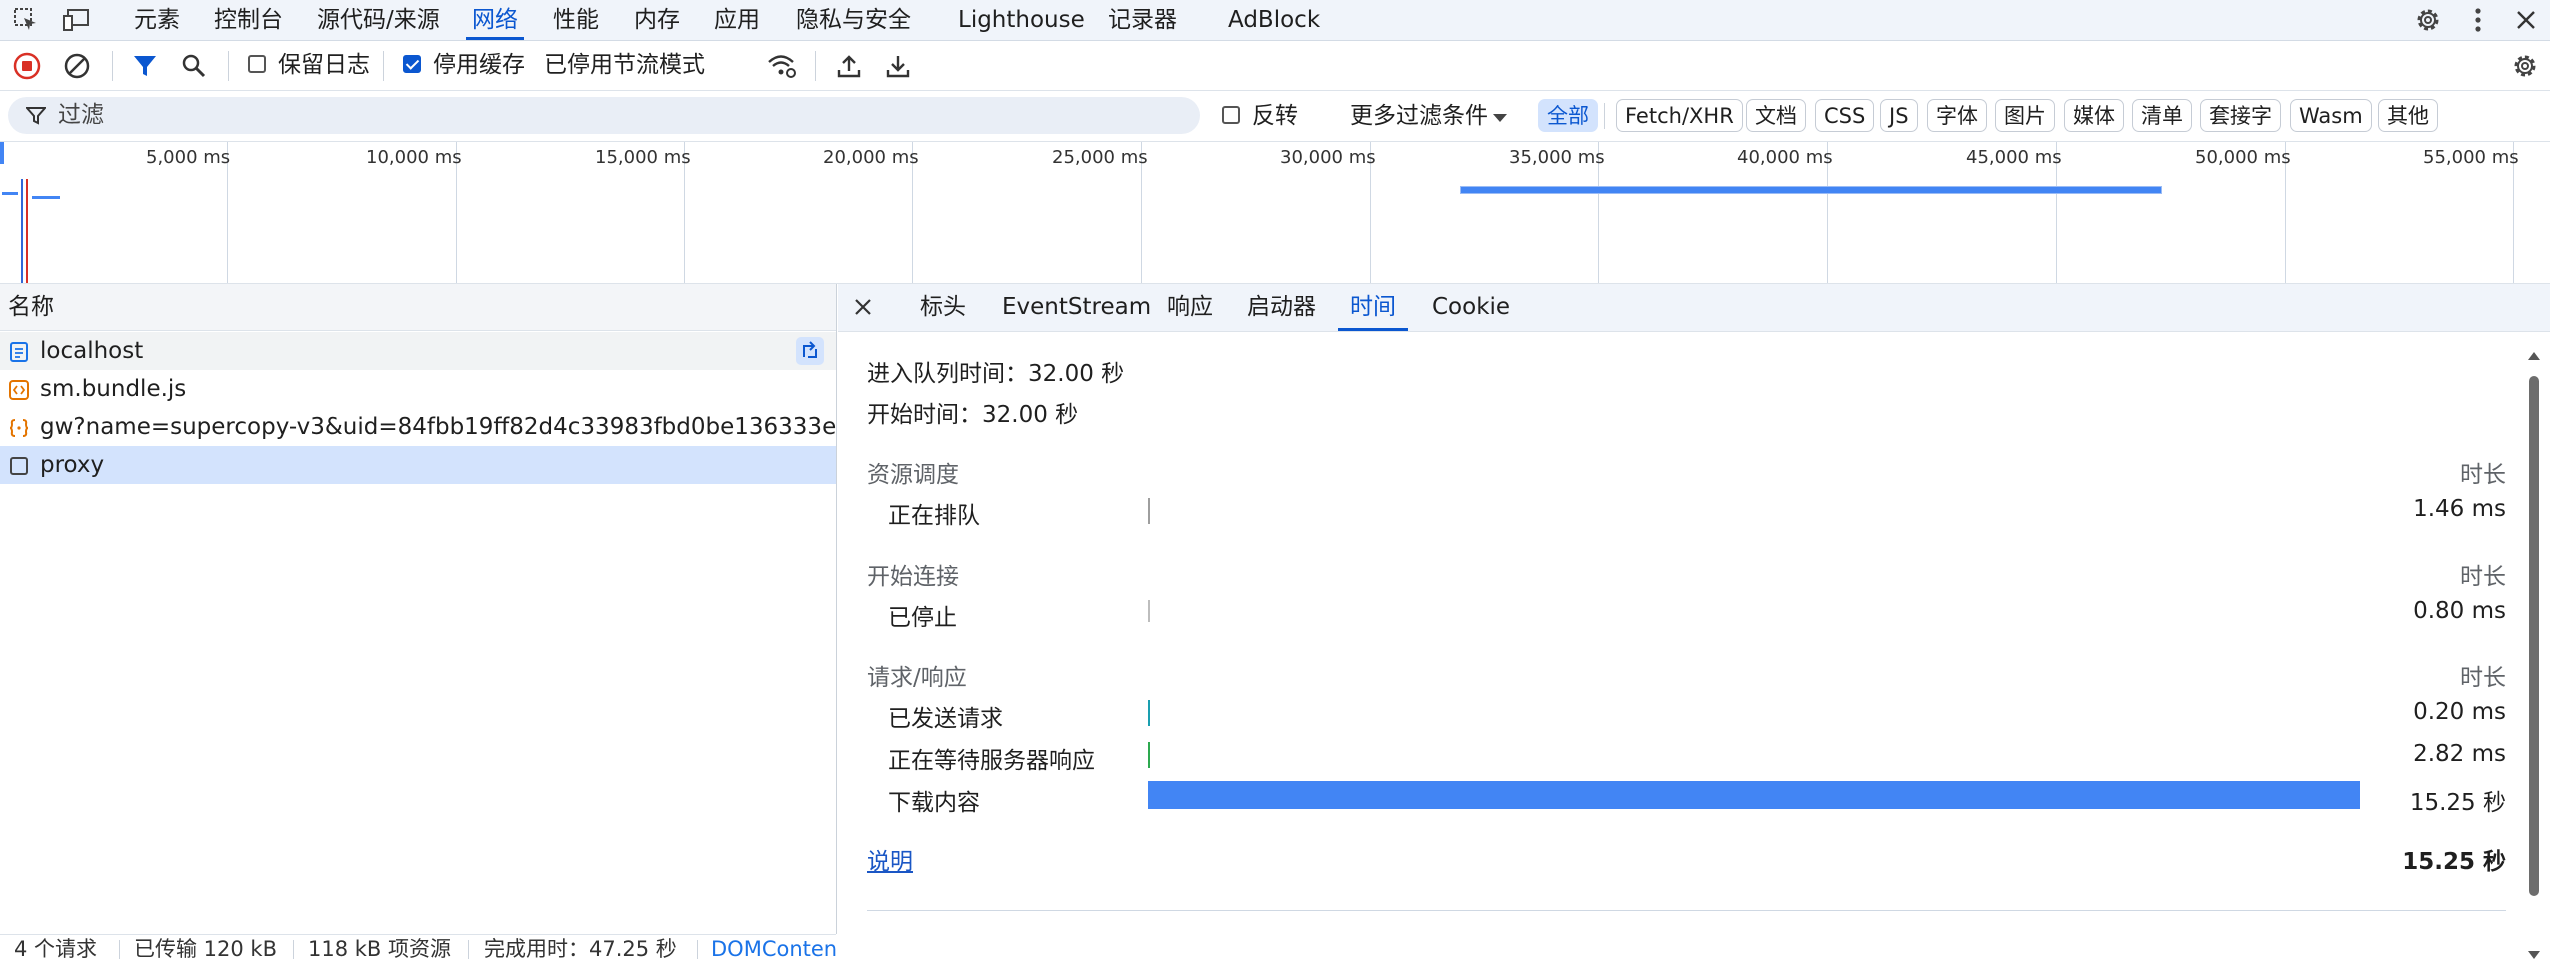 Image resolution: width=2550 pixels, height=964 pixels. What do you see at coordinates (324, 65) in the screenshot?
I see `preserve-log-label: 保留日志` at bounding box center [324, 65].